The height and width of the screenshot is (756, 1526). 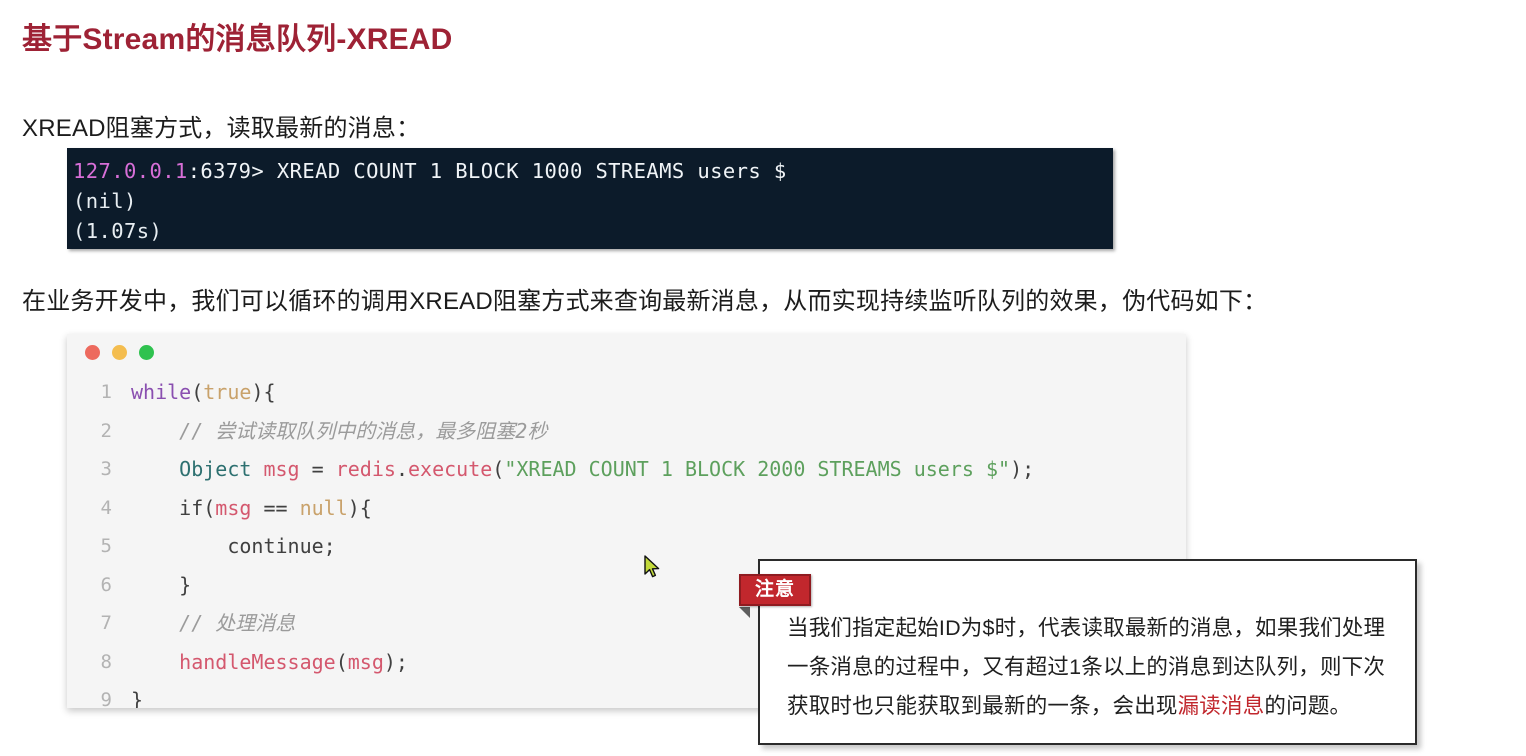 What do you see at coordinates (106, 392) in the screenshot?
I see `code-line-number: 1` at bounding box center [106, 392].